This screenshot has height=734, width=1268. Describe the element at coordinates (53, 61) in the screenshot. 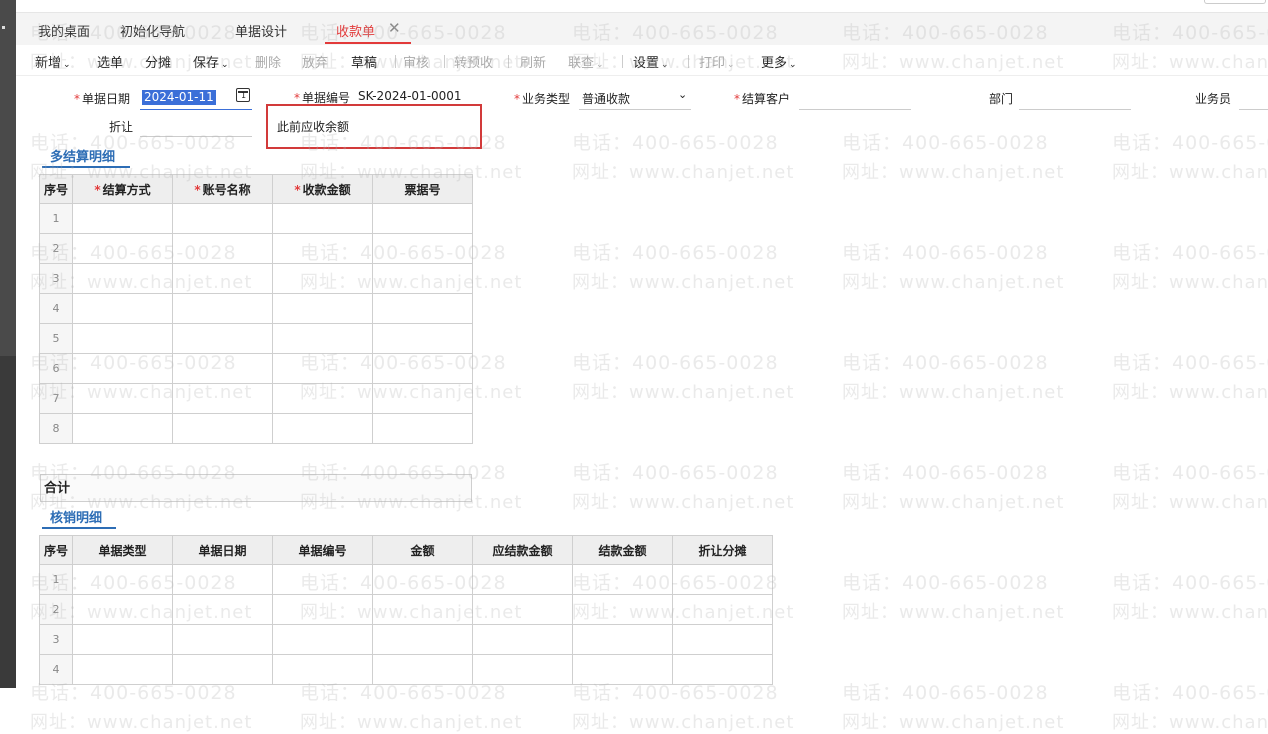

I see `new-button: 新增 ⌄` at that location.